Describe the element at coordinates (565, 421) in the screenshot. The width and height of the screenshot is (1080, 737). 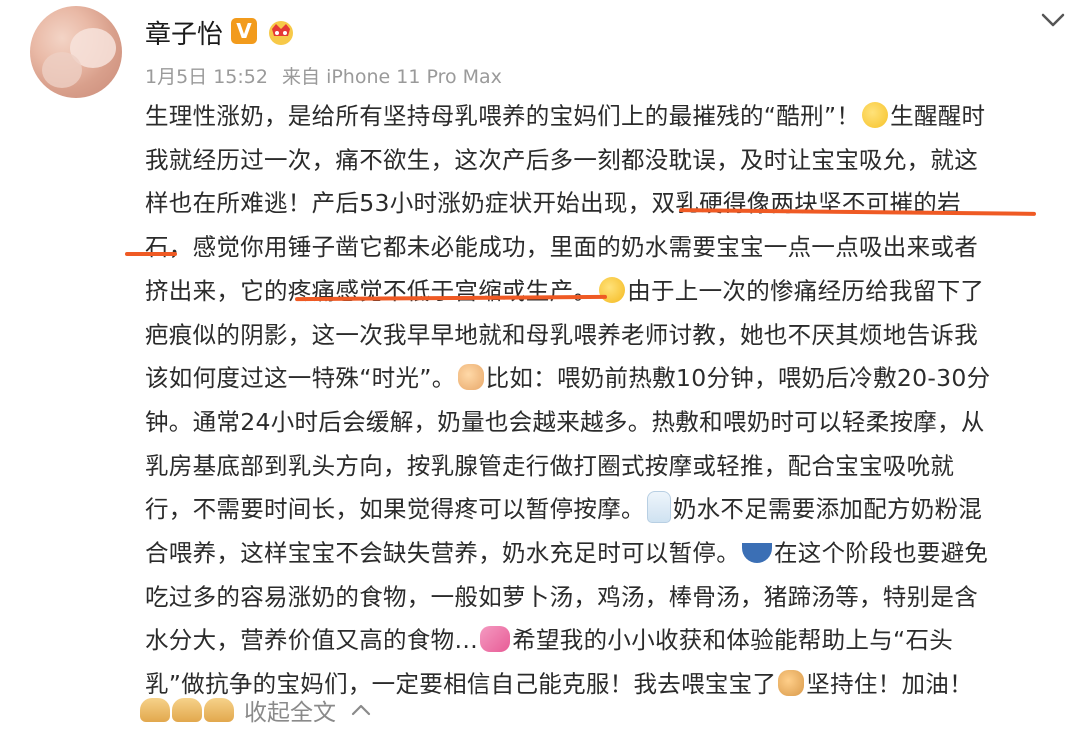
I see `post-line: 钟。通常24小时后会缓解，奶量也会越来越多。热敷和喂奶时可以轻柔按摩，从` at that location.